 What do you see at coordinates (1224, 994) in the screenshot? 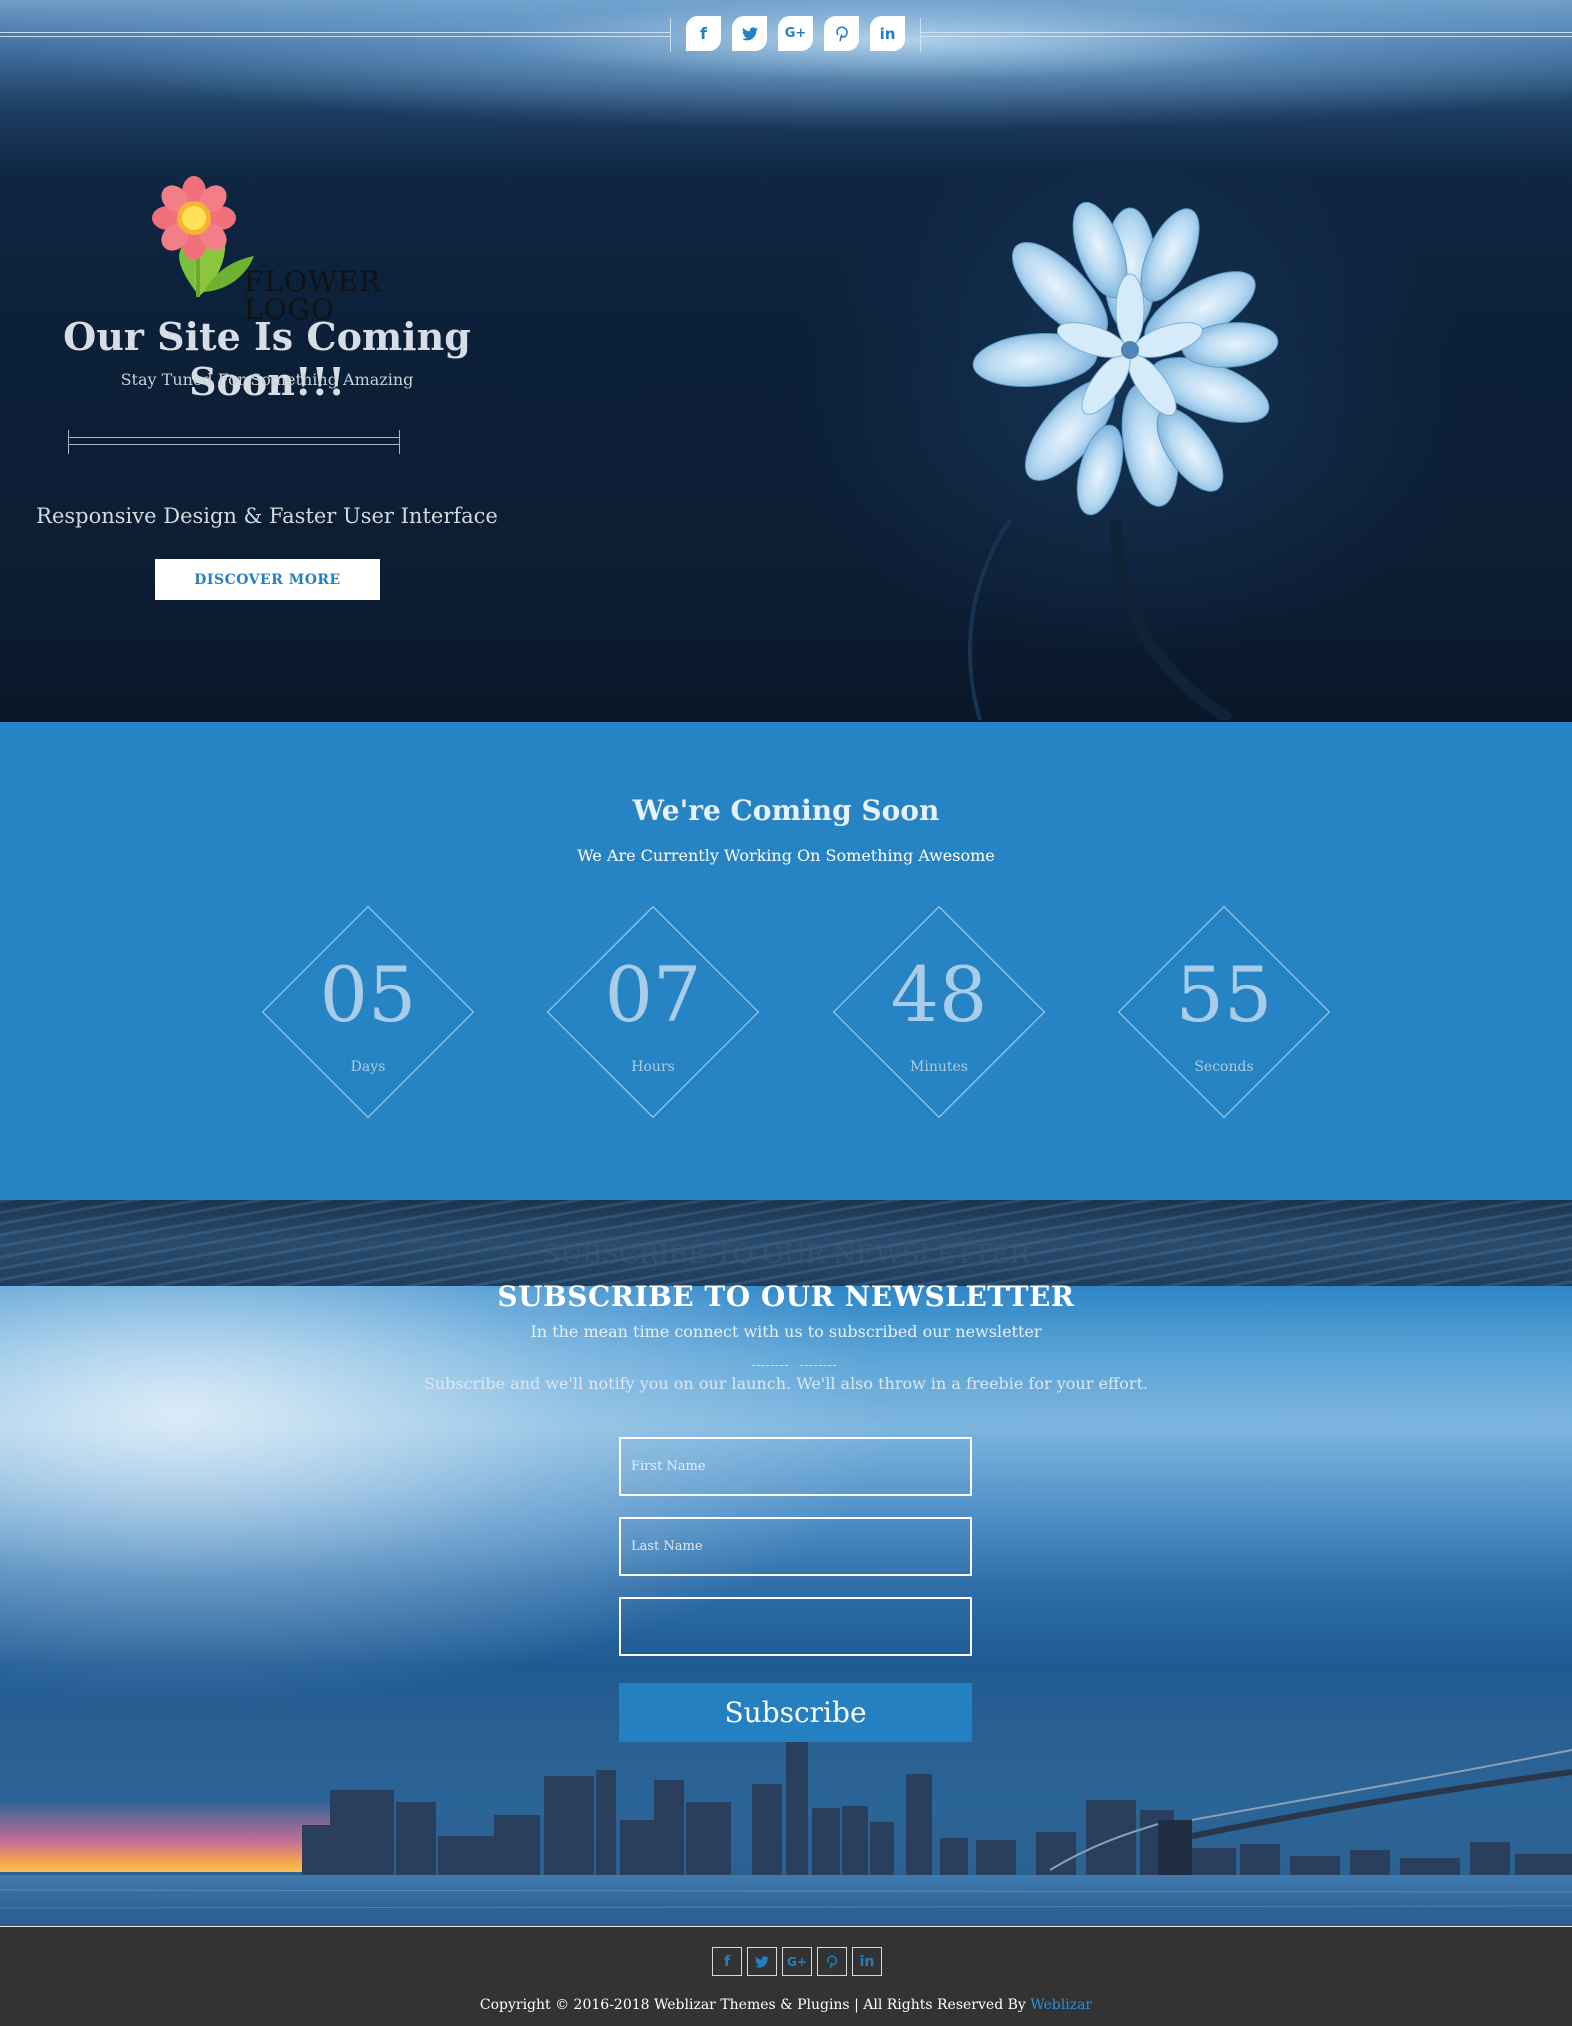
I see `countdown-value: 55` at bounding box center [1224, 994].